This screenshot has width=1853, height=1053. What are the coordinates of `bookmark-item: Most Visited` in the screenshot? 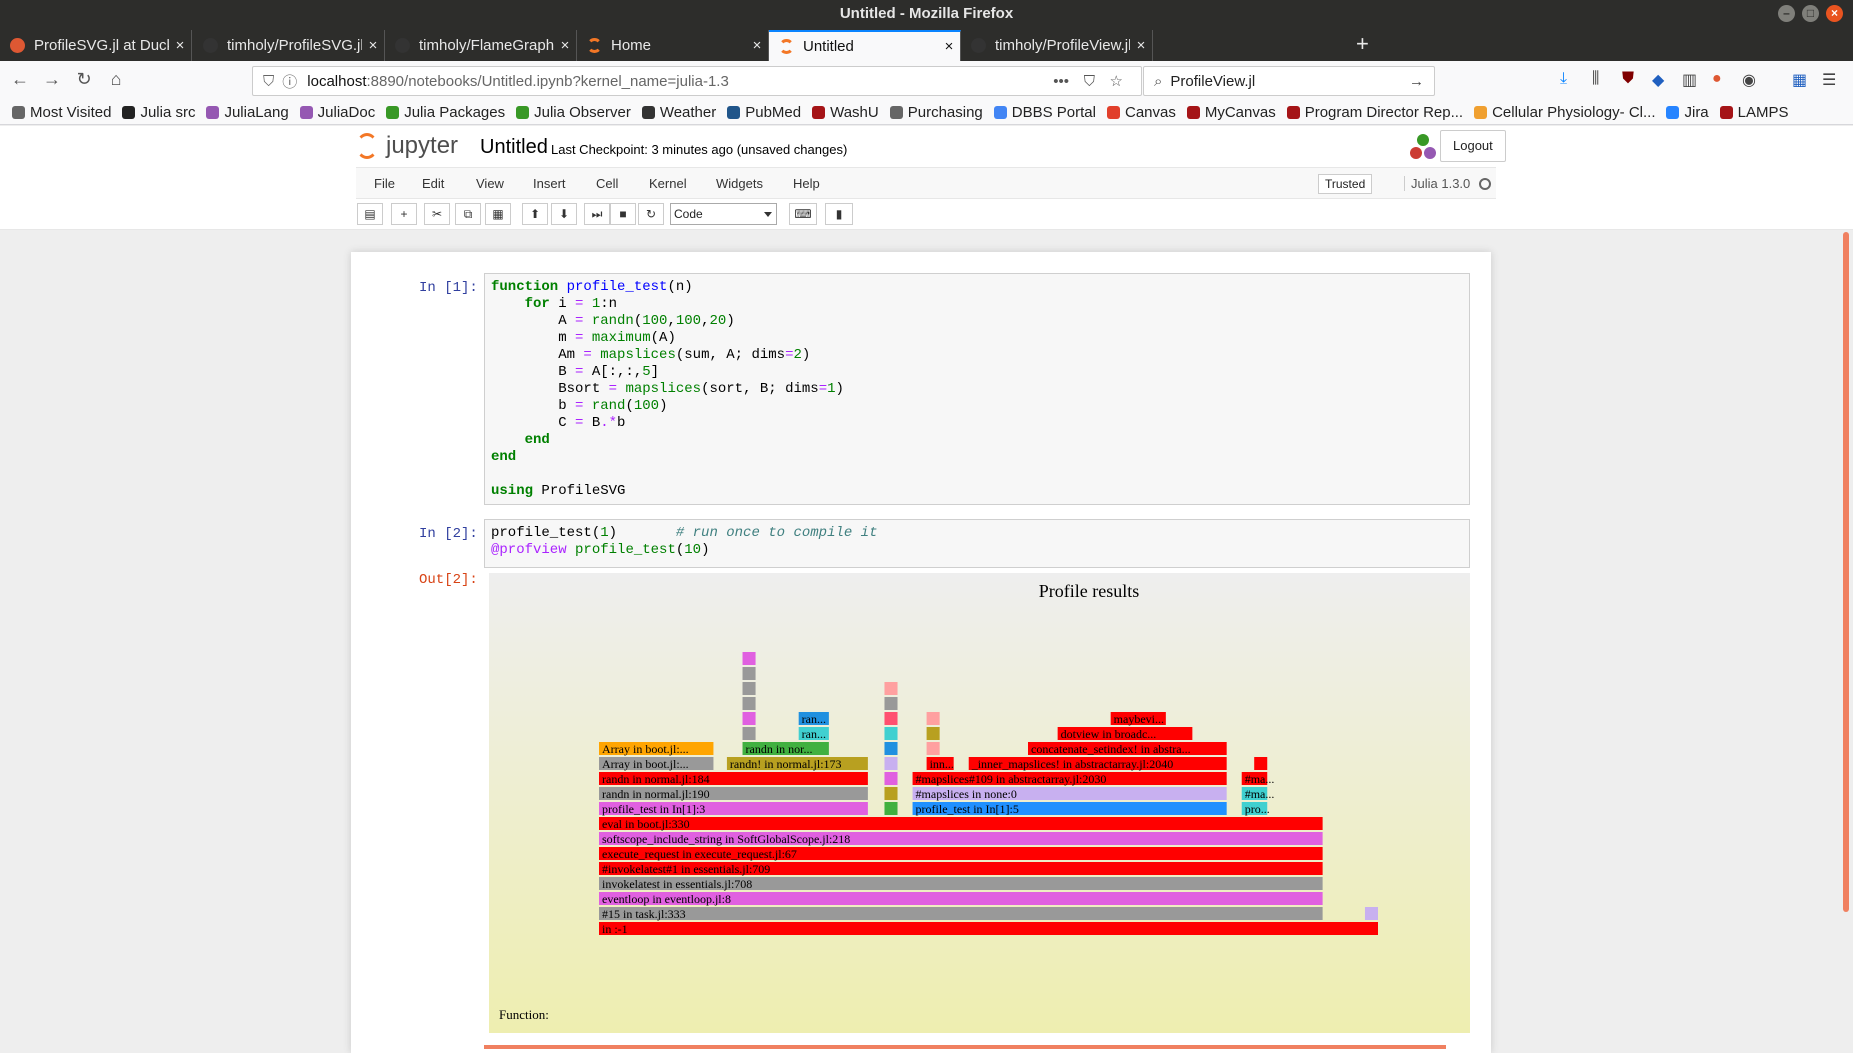 It's located at (61, 112).